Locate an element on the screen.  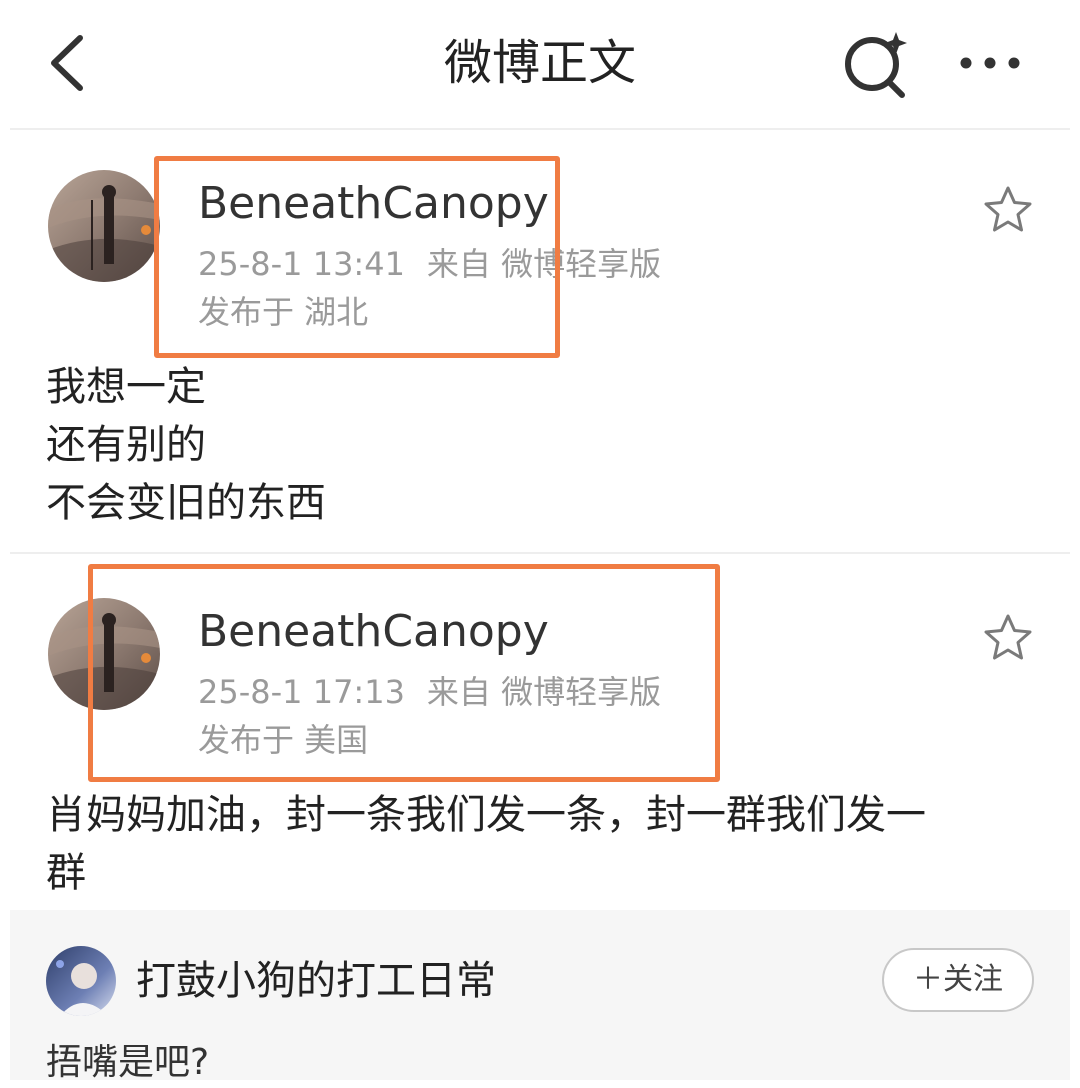
post-text-line: 我想一定 is located at coordinates (126, 387).